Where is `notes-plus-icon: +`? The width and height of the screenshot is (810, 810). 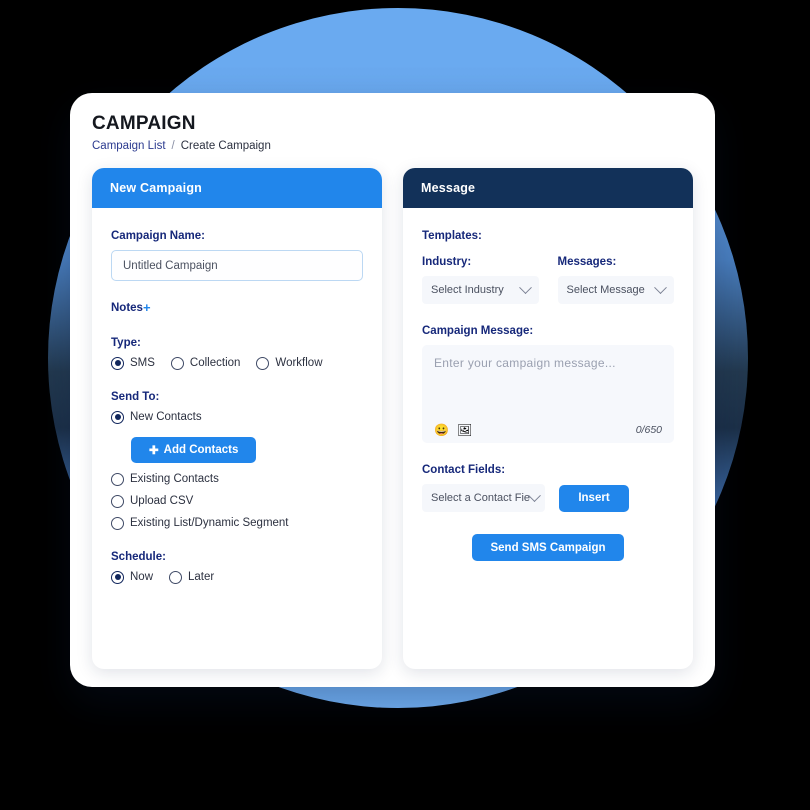
notes-plus-icon: + is located at coordinates (146, 307).